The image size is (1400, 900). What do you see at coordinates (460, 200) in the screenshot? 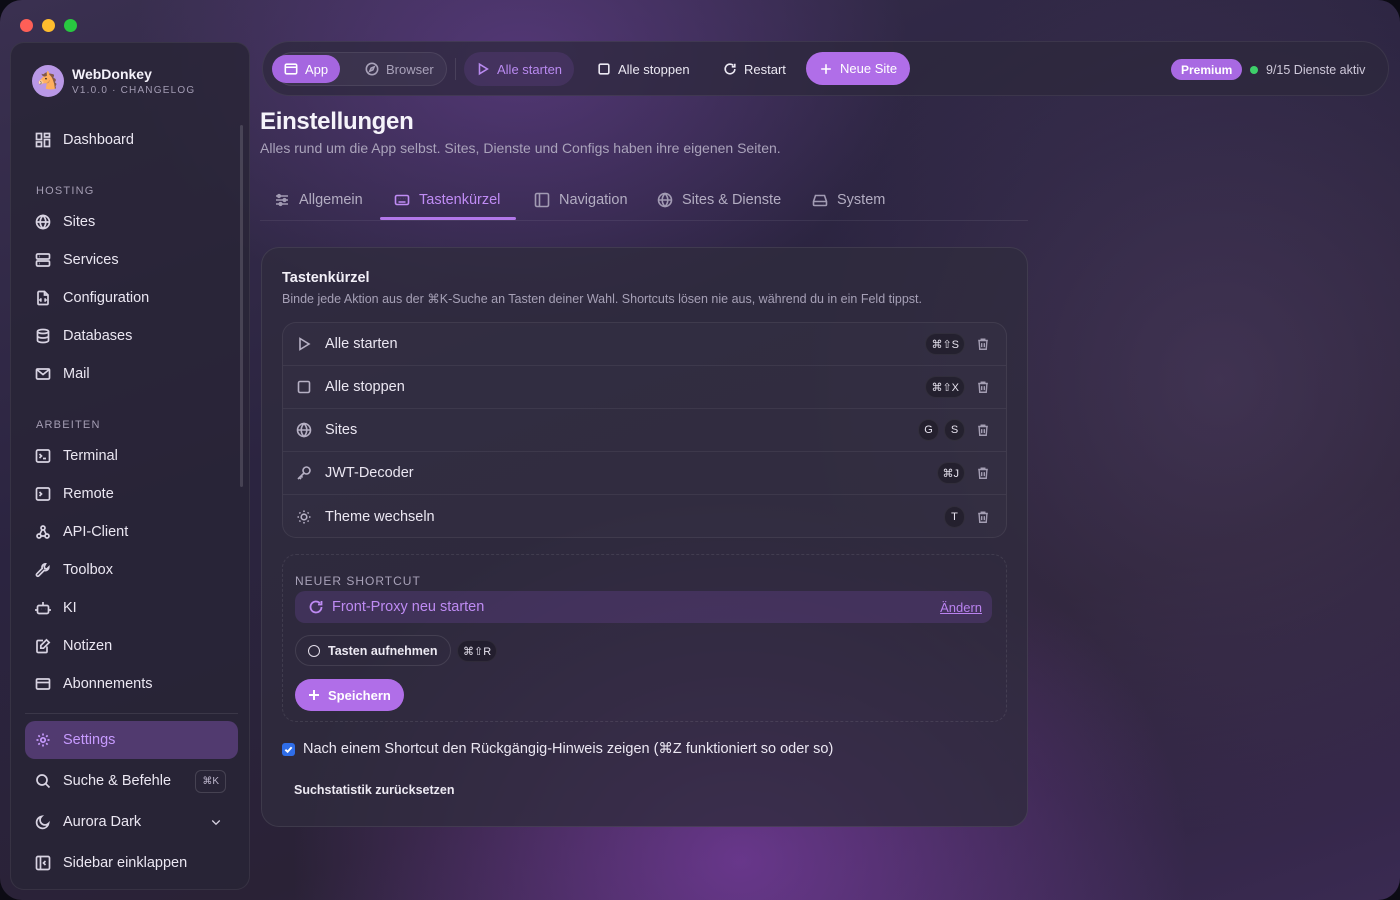
I see `tab-label: Tastenkürzel` at bounding box center [460, 200].